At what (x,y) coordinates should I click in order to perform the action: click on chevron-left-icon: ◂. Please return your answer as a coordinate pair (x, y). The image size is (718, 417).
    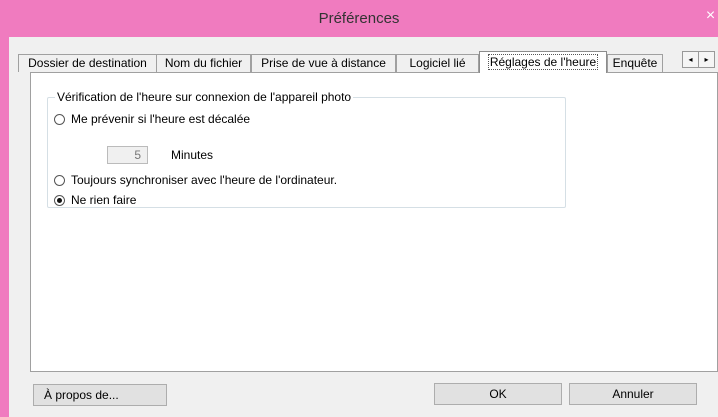
    Looking at the image, I should click on (690, 59).